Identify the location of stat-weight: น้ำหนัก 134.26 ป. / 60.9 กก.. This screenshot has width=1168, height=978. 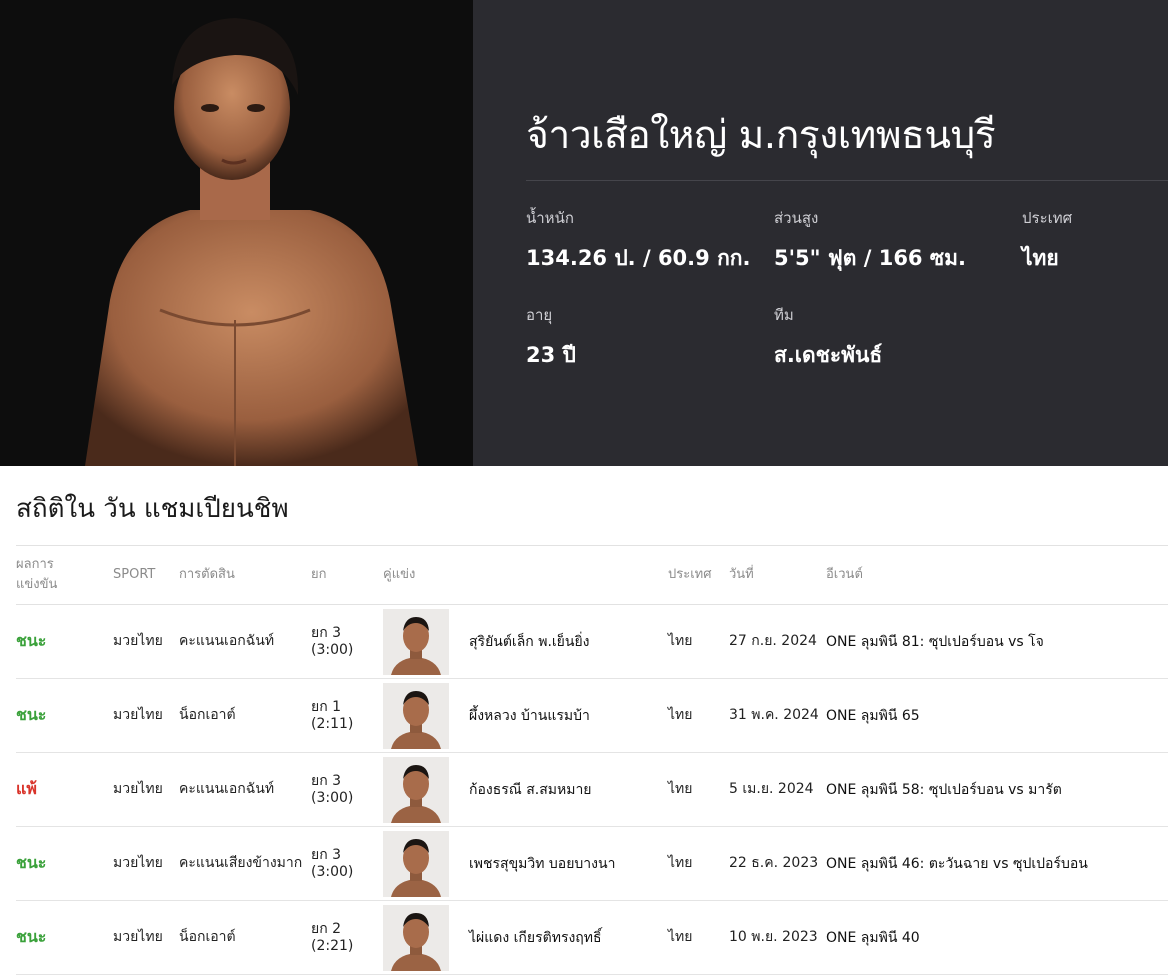
(638, 240).